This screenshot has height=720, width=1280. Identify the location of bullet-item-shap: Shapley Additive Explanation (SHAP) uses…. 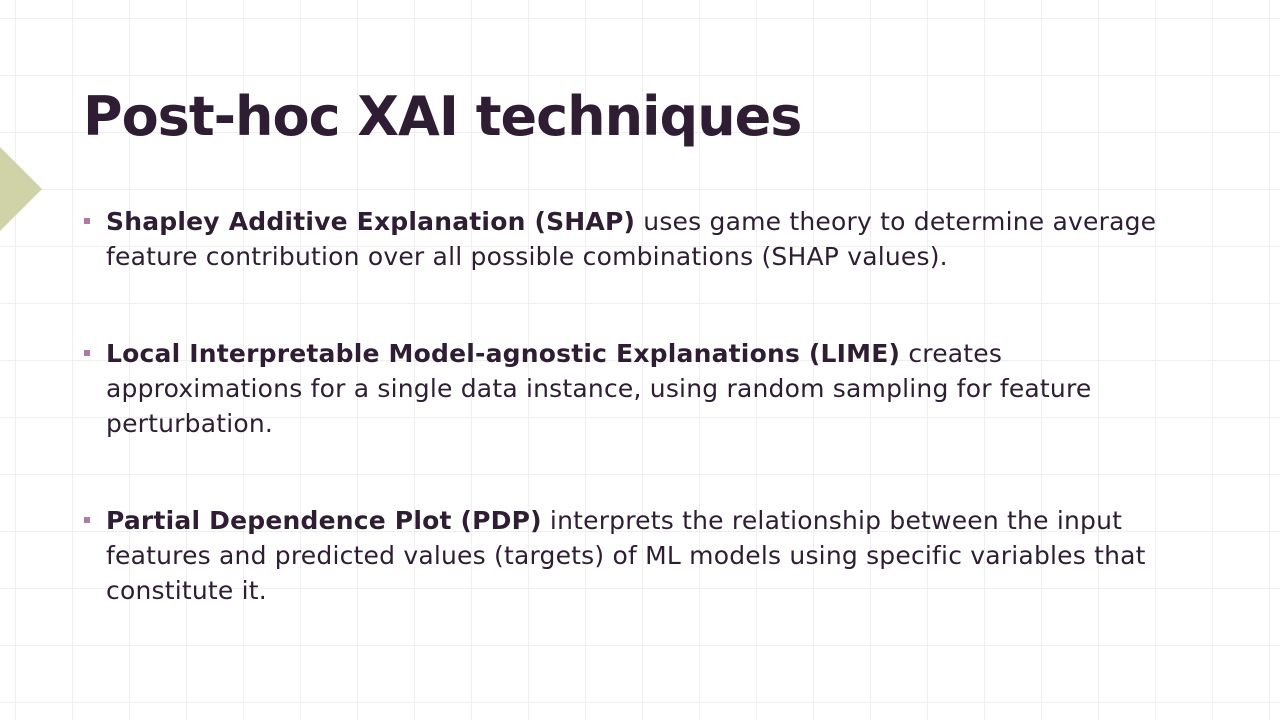
(623, 239).